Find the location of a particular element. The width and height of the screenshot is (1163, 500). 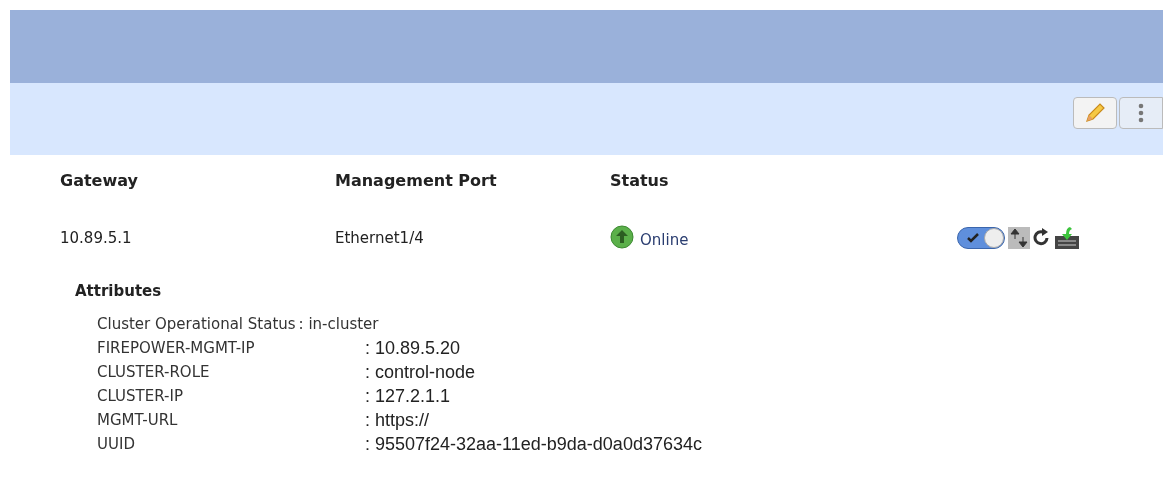

section-title: Attributes is located at coordinates (119, 291).